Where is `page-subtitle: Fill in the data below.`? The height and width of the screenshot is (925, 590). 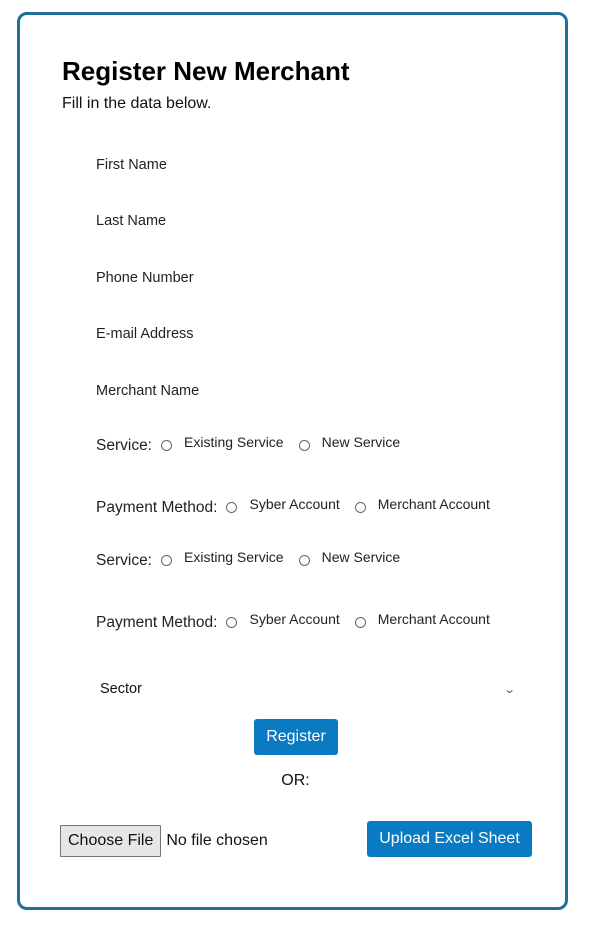
page-subtitle: Fill in the data below. is located at coordinates (137, 103).